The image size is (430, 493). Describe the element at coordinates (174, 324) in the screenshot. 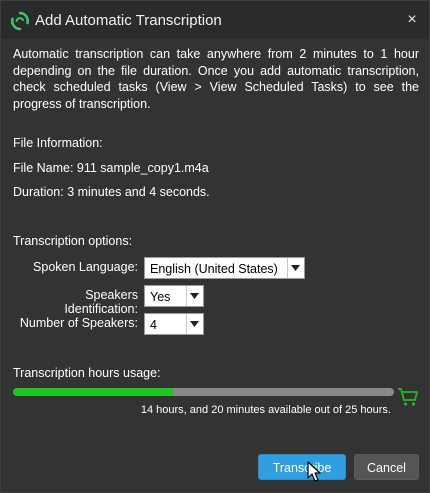

I see `number-of-speakers-select: 4` at that location.